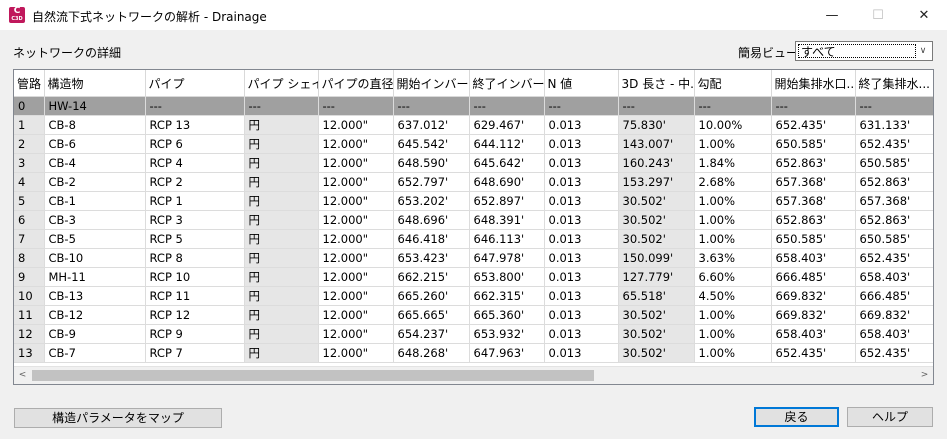 The image size is (947, 439). What do you see at coordinates (431, 163) in the screenshot?
I see `table-cell: 648.590'` at bounding box center [431, 163].